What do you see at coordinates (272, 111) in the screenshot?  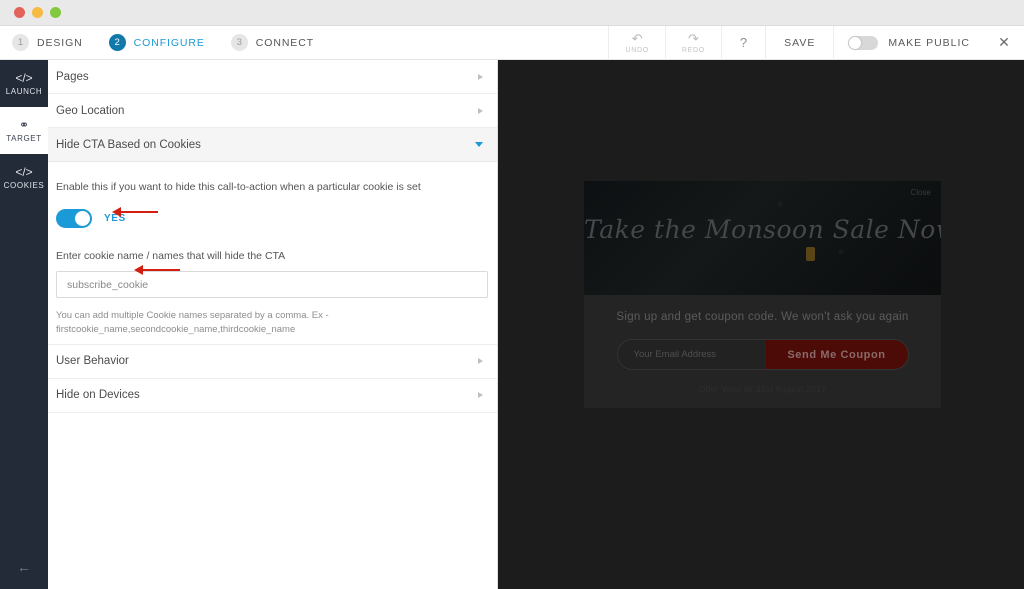 I see `accordion-row-geo-location: Geo Location` at bounding box center [272, 111].